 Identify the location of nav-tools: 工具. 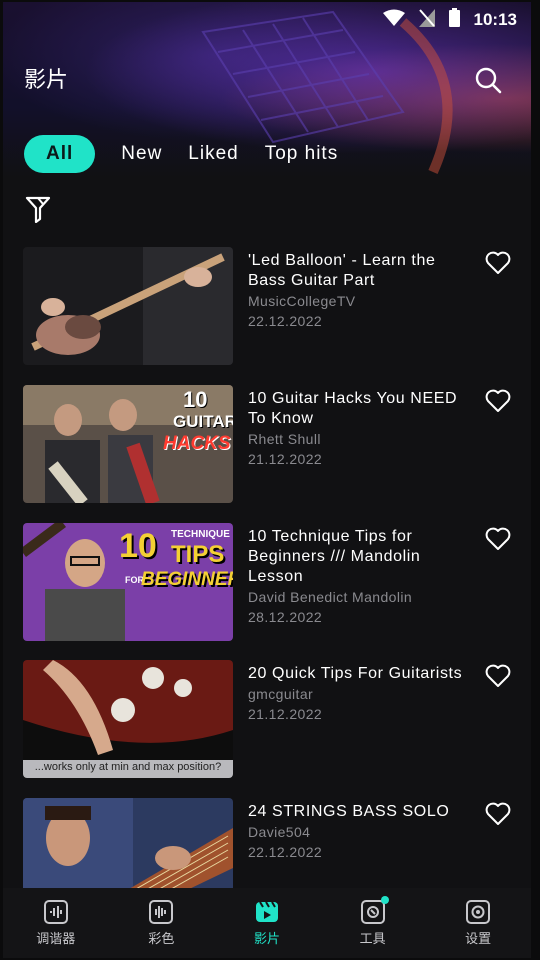
(373, 923).